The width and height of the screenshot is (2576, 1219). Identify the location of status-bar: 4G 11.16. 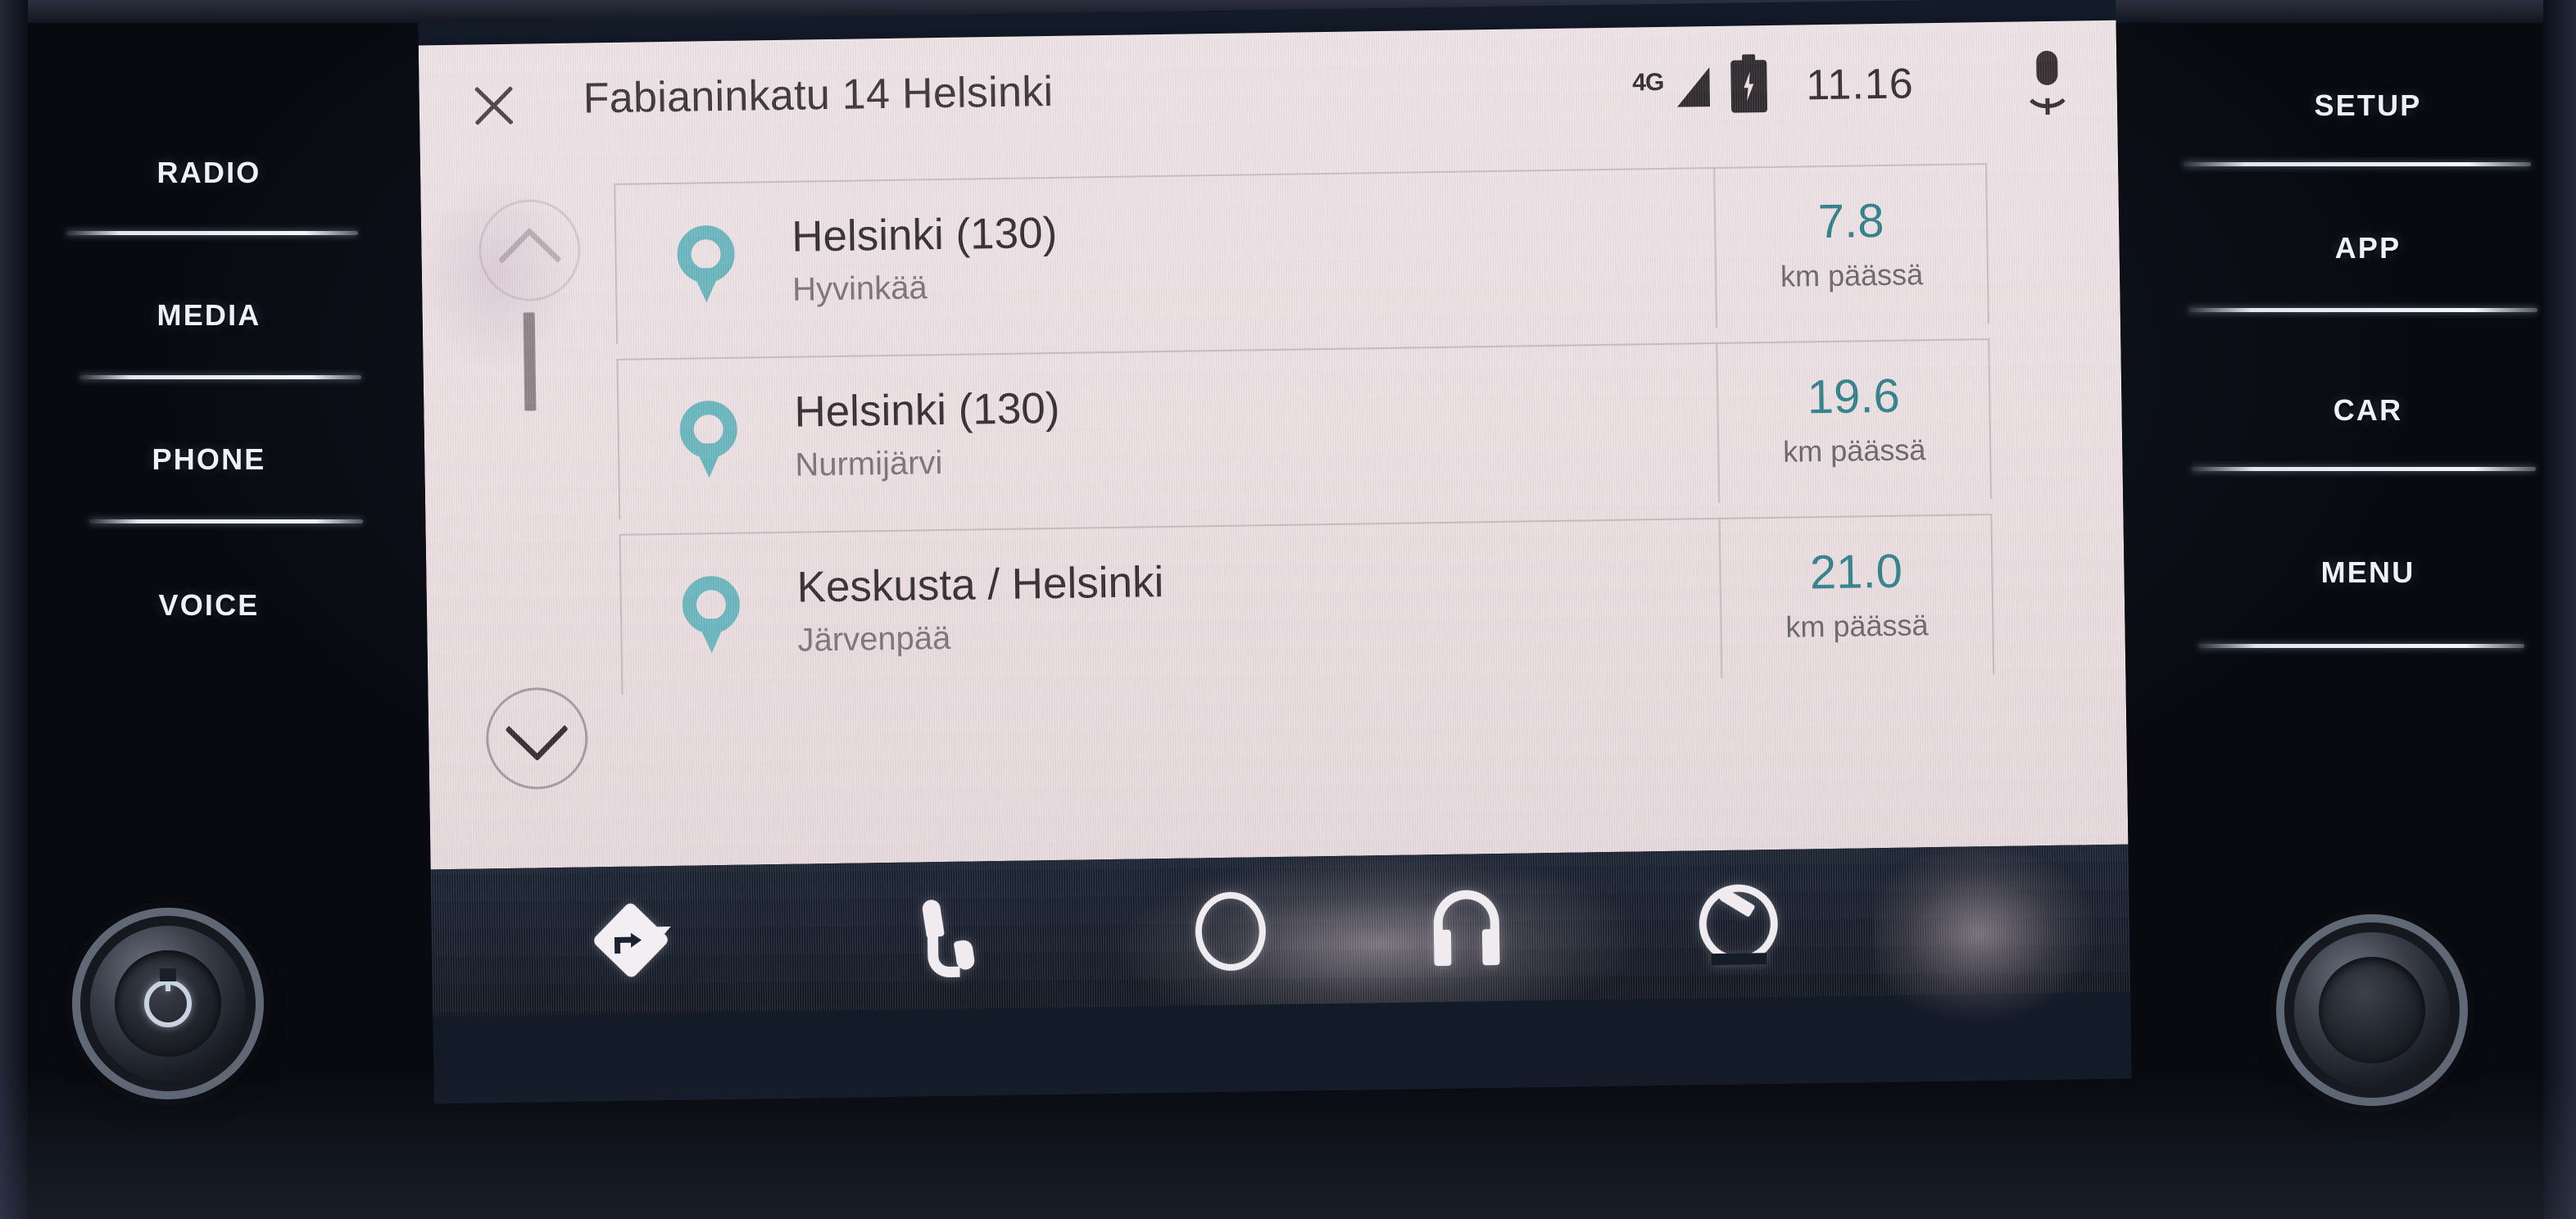
(1853, 85).